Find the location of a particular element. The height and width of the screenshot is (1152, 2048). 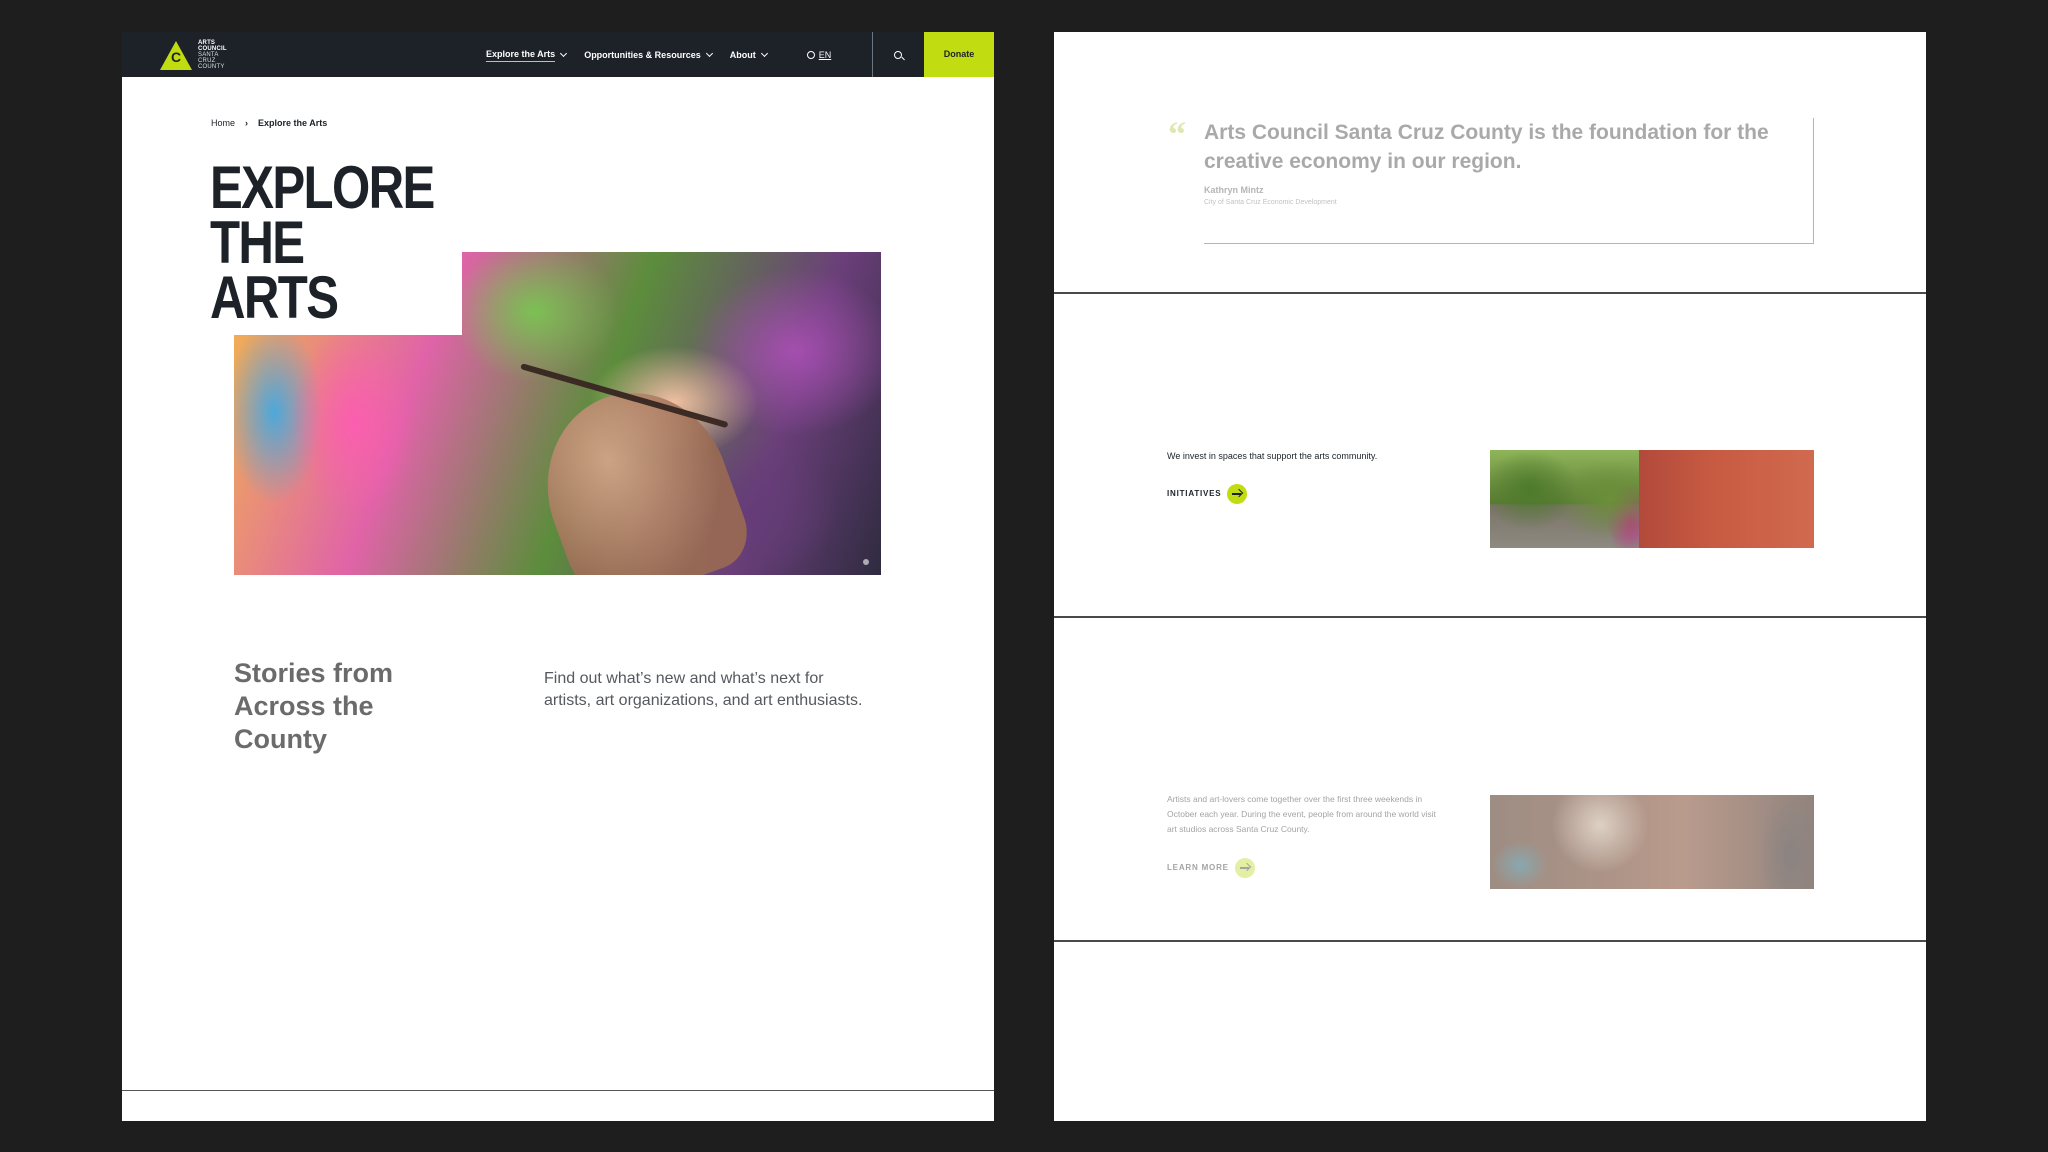

search-button is located at coordinates (898, 54).